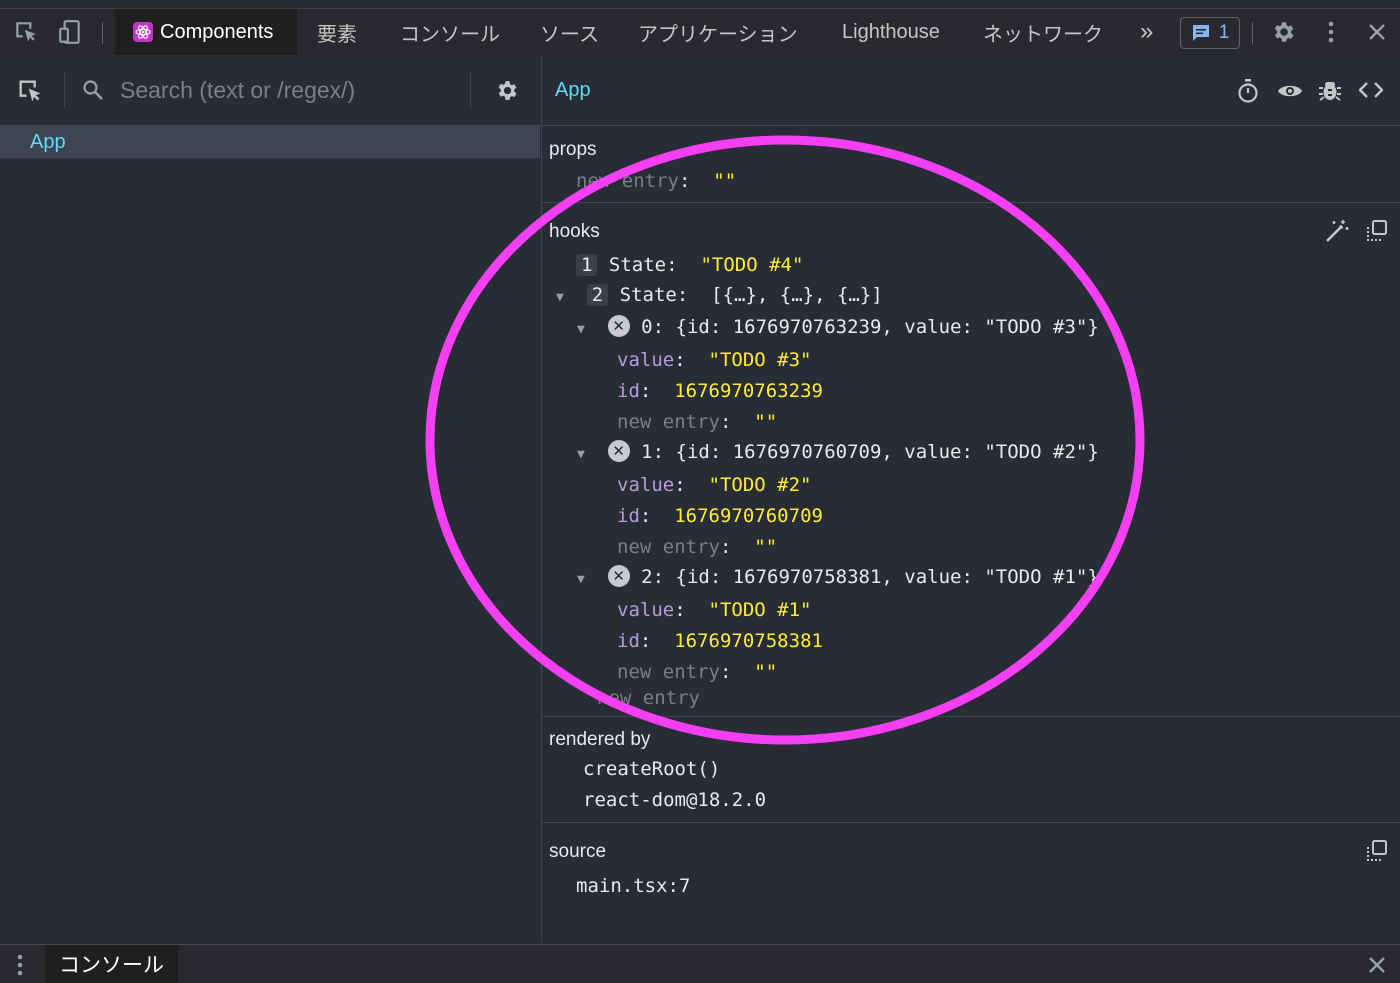 This screenshot has width=1400, height=983. I want to click on search-input: Search (text or /regex/), so click(237, 90).